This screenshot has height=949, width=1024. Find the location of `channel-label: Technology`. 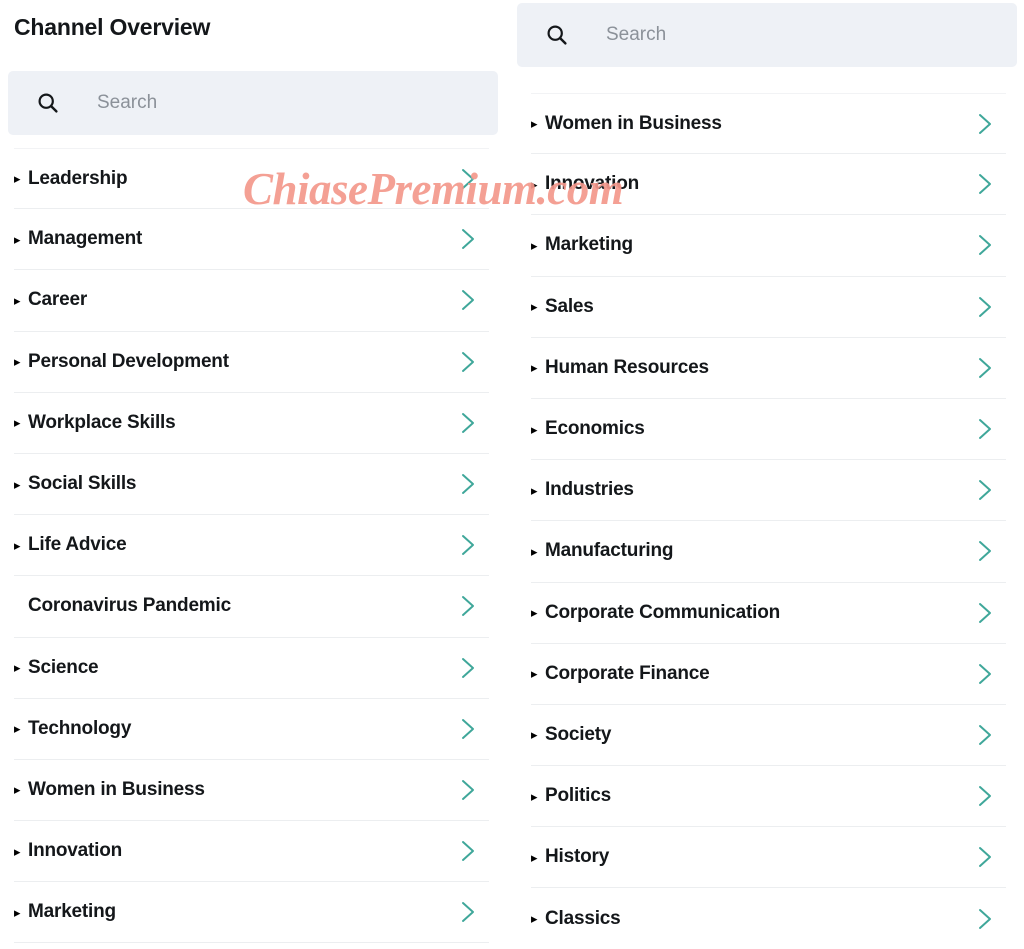

channel-label: Technology is located at coordinates (80, 728).